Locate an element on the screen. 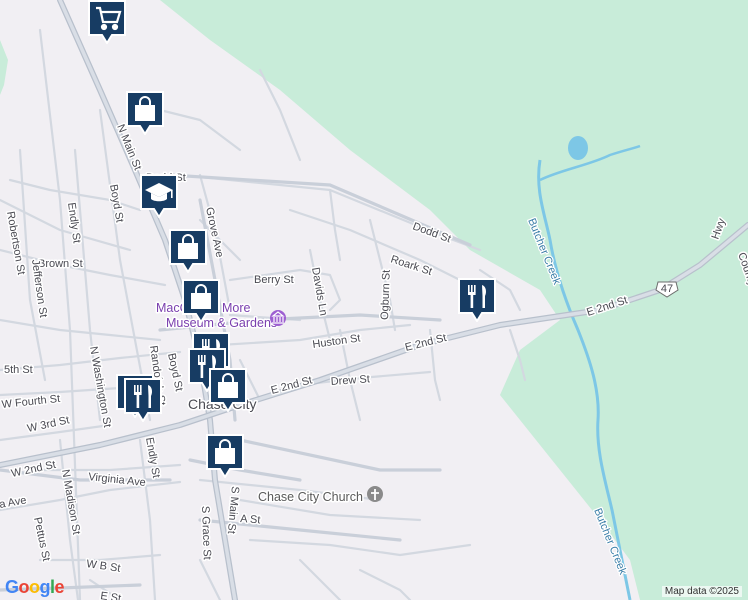 This screenshot has height=600, width=748. street-label-a-st: A St is located at coordinates (250, 519).